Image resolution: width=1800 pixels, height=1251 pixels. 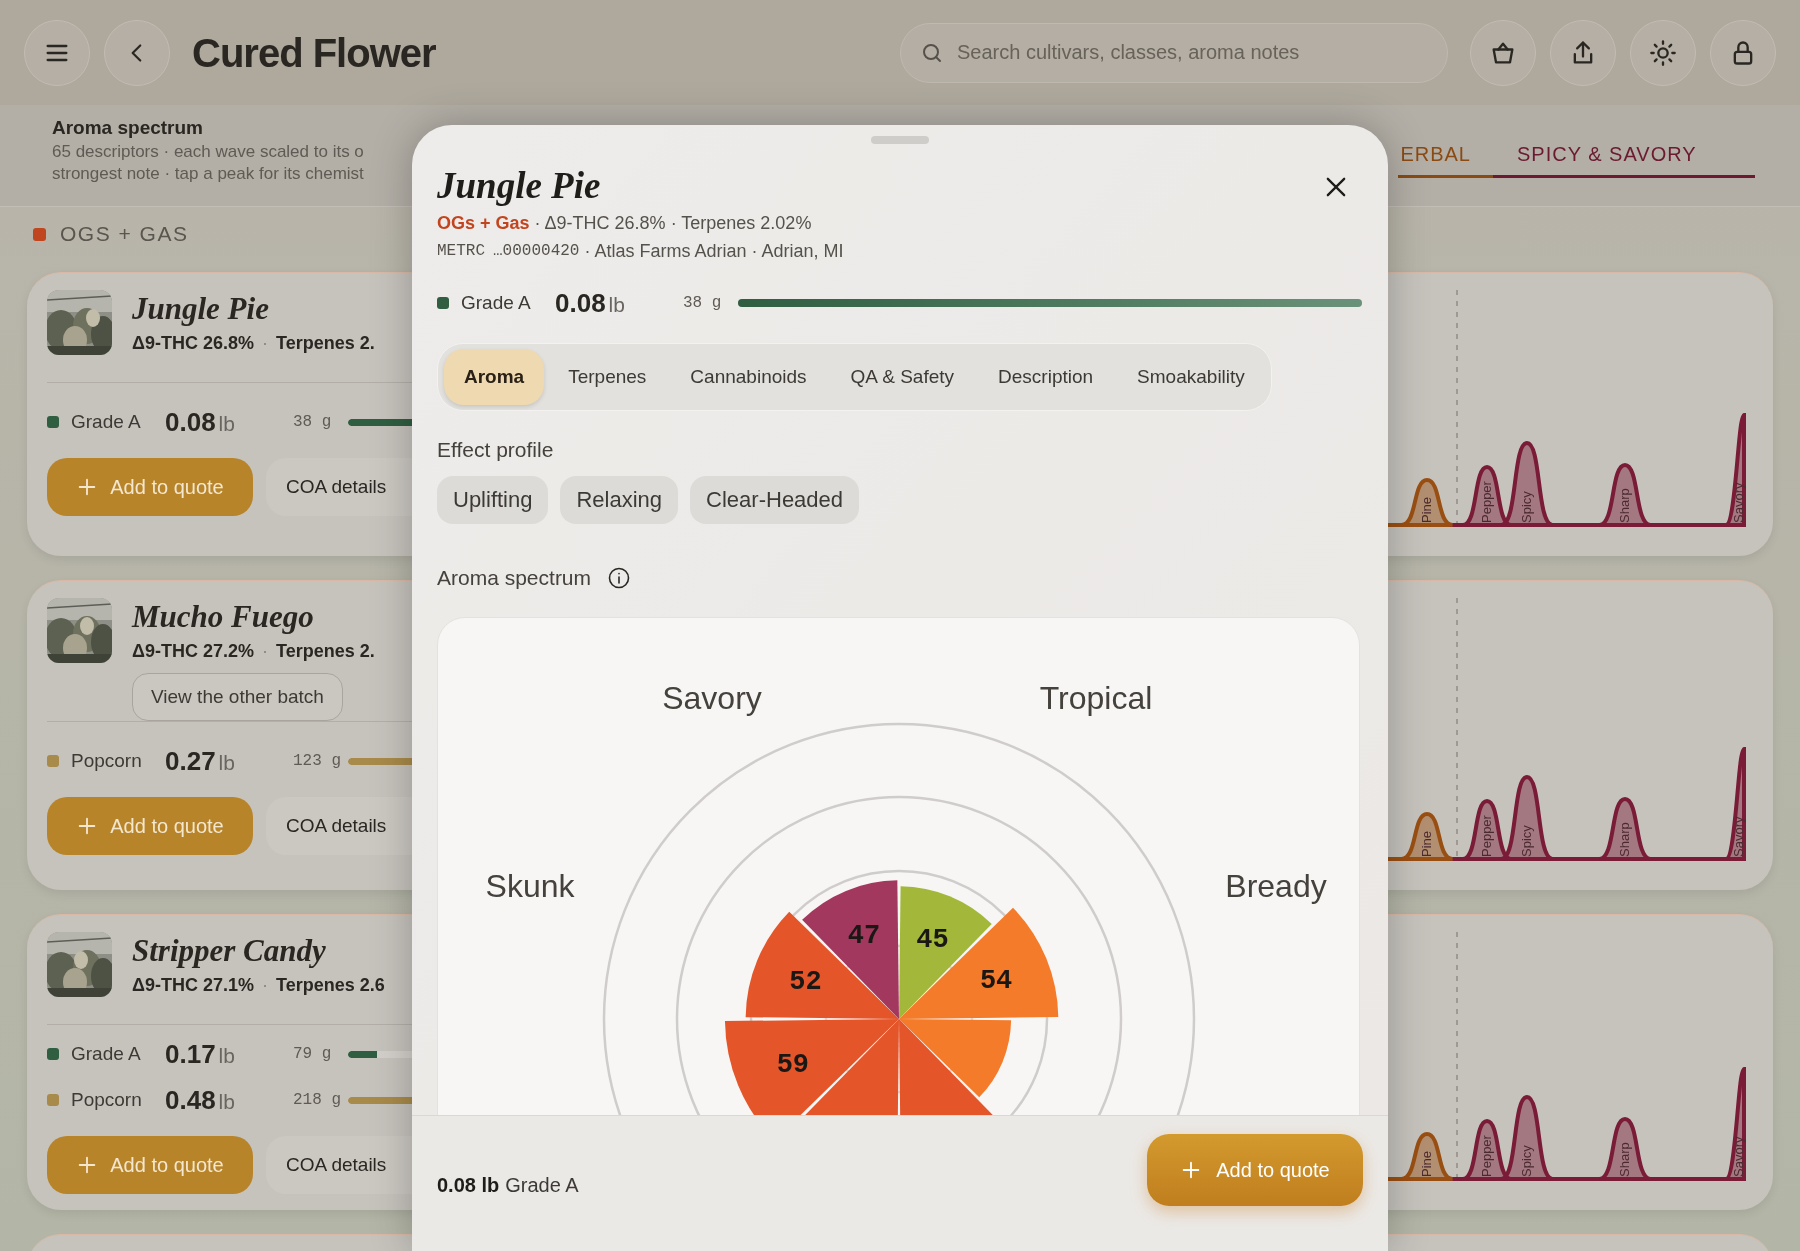 What do you see at coordinates (494, 377) in the screenshot?
I see `tab: Aroma` at bounding box center [494, 377].